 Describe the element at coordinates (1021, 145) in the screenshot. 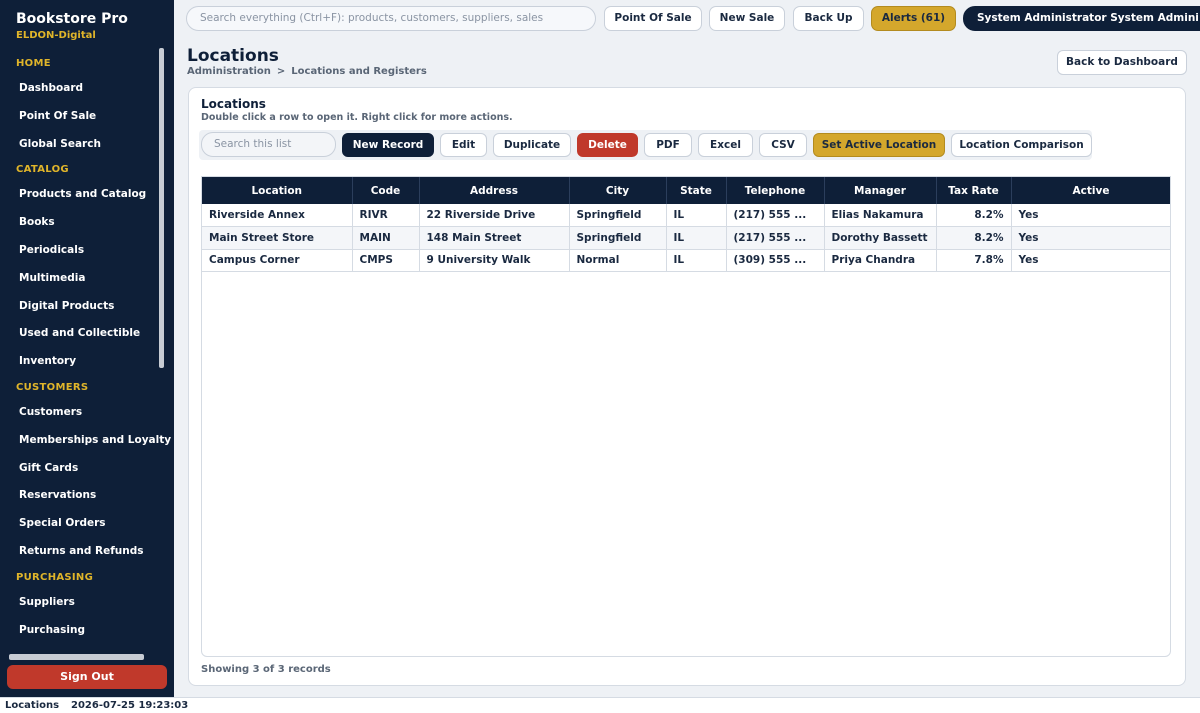

I see `location-comparison-button: Location Comparison` at that location.